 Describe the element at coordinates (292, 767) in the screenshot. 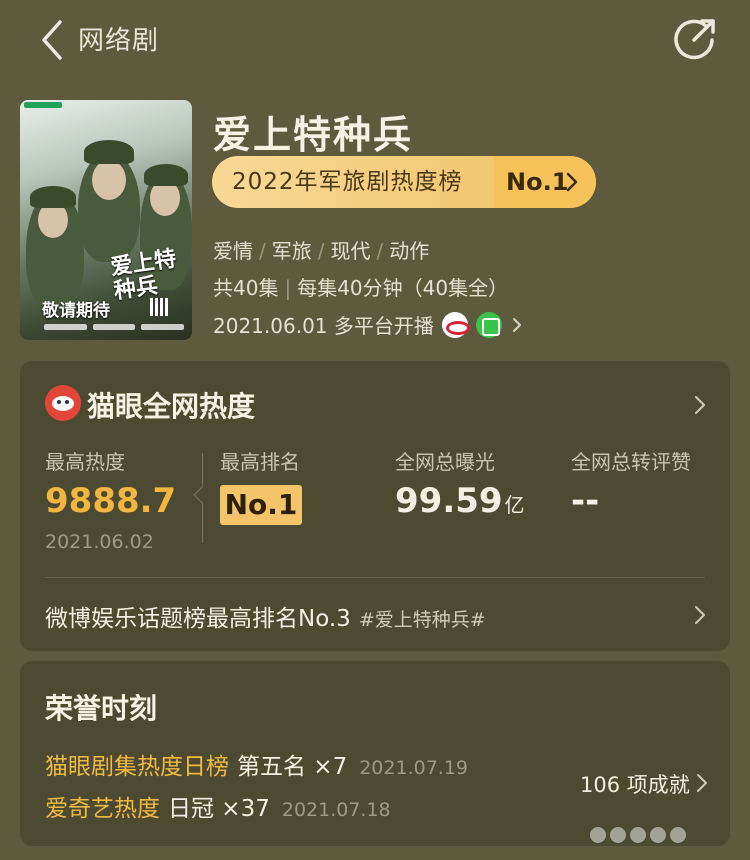

I see `honor-chart-rank: 第五名 ×7` at that location.